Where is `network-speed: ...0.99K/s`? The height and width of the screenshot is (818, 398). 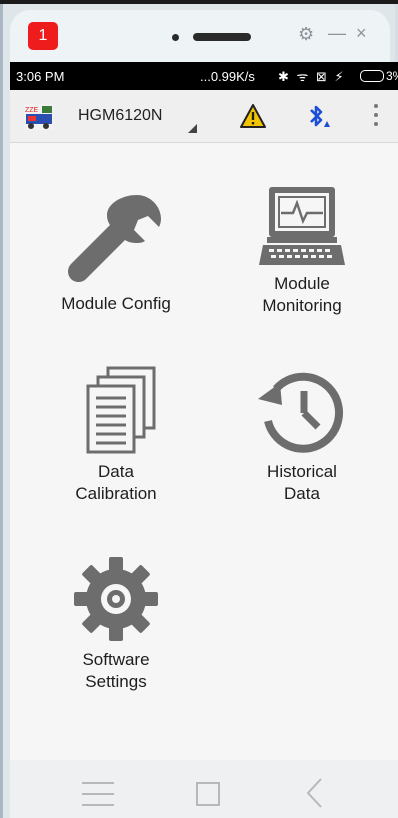 network-speed: ...0.99K/s is located at coordinates (227, 76).